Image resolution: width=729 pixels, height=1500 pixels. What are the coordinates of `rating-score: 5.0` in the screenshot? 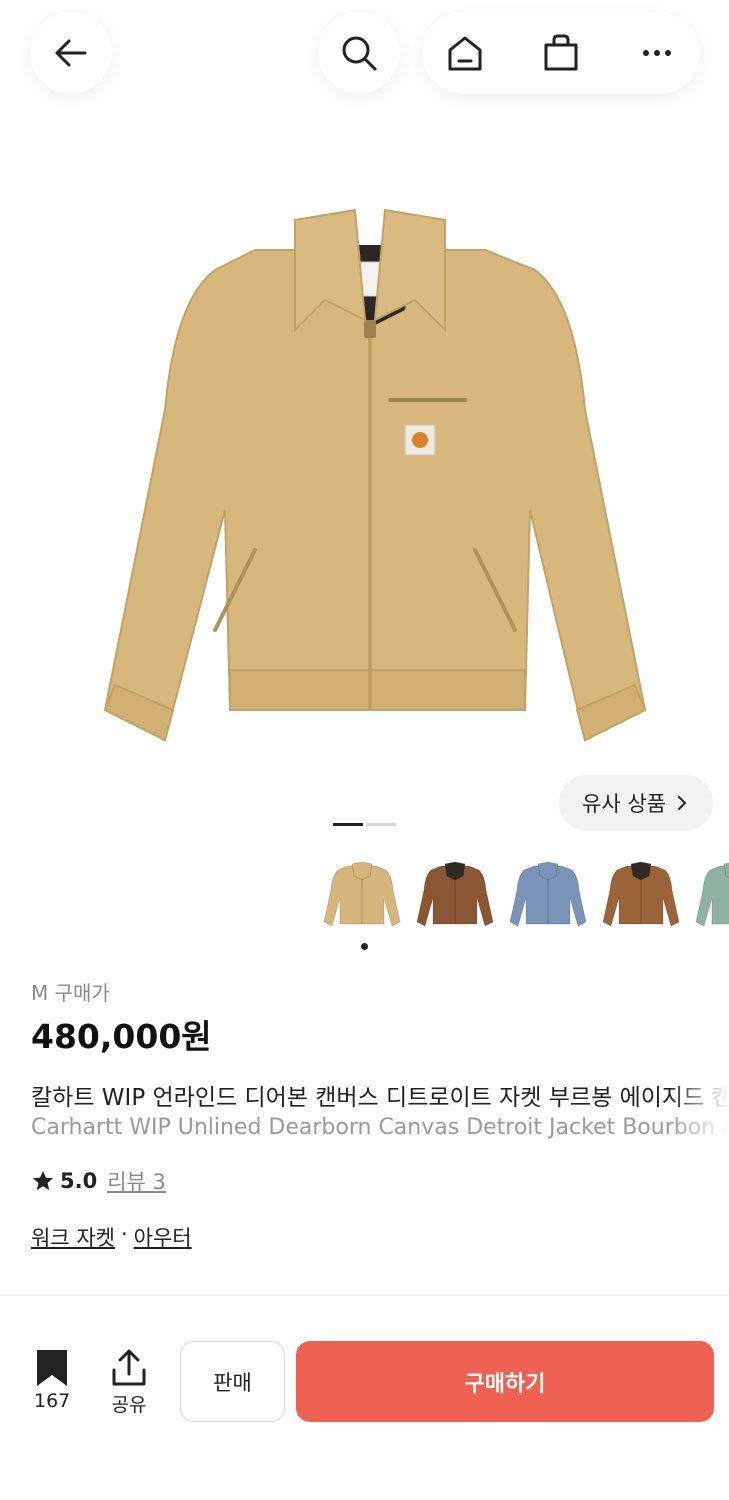 It's located at (79, 1181).